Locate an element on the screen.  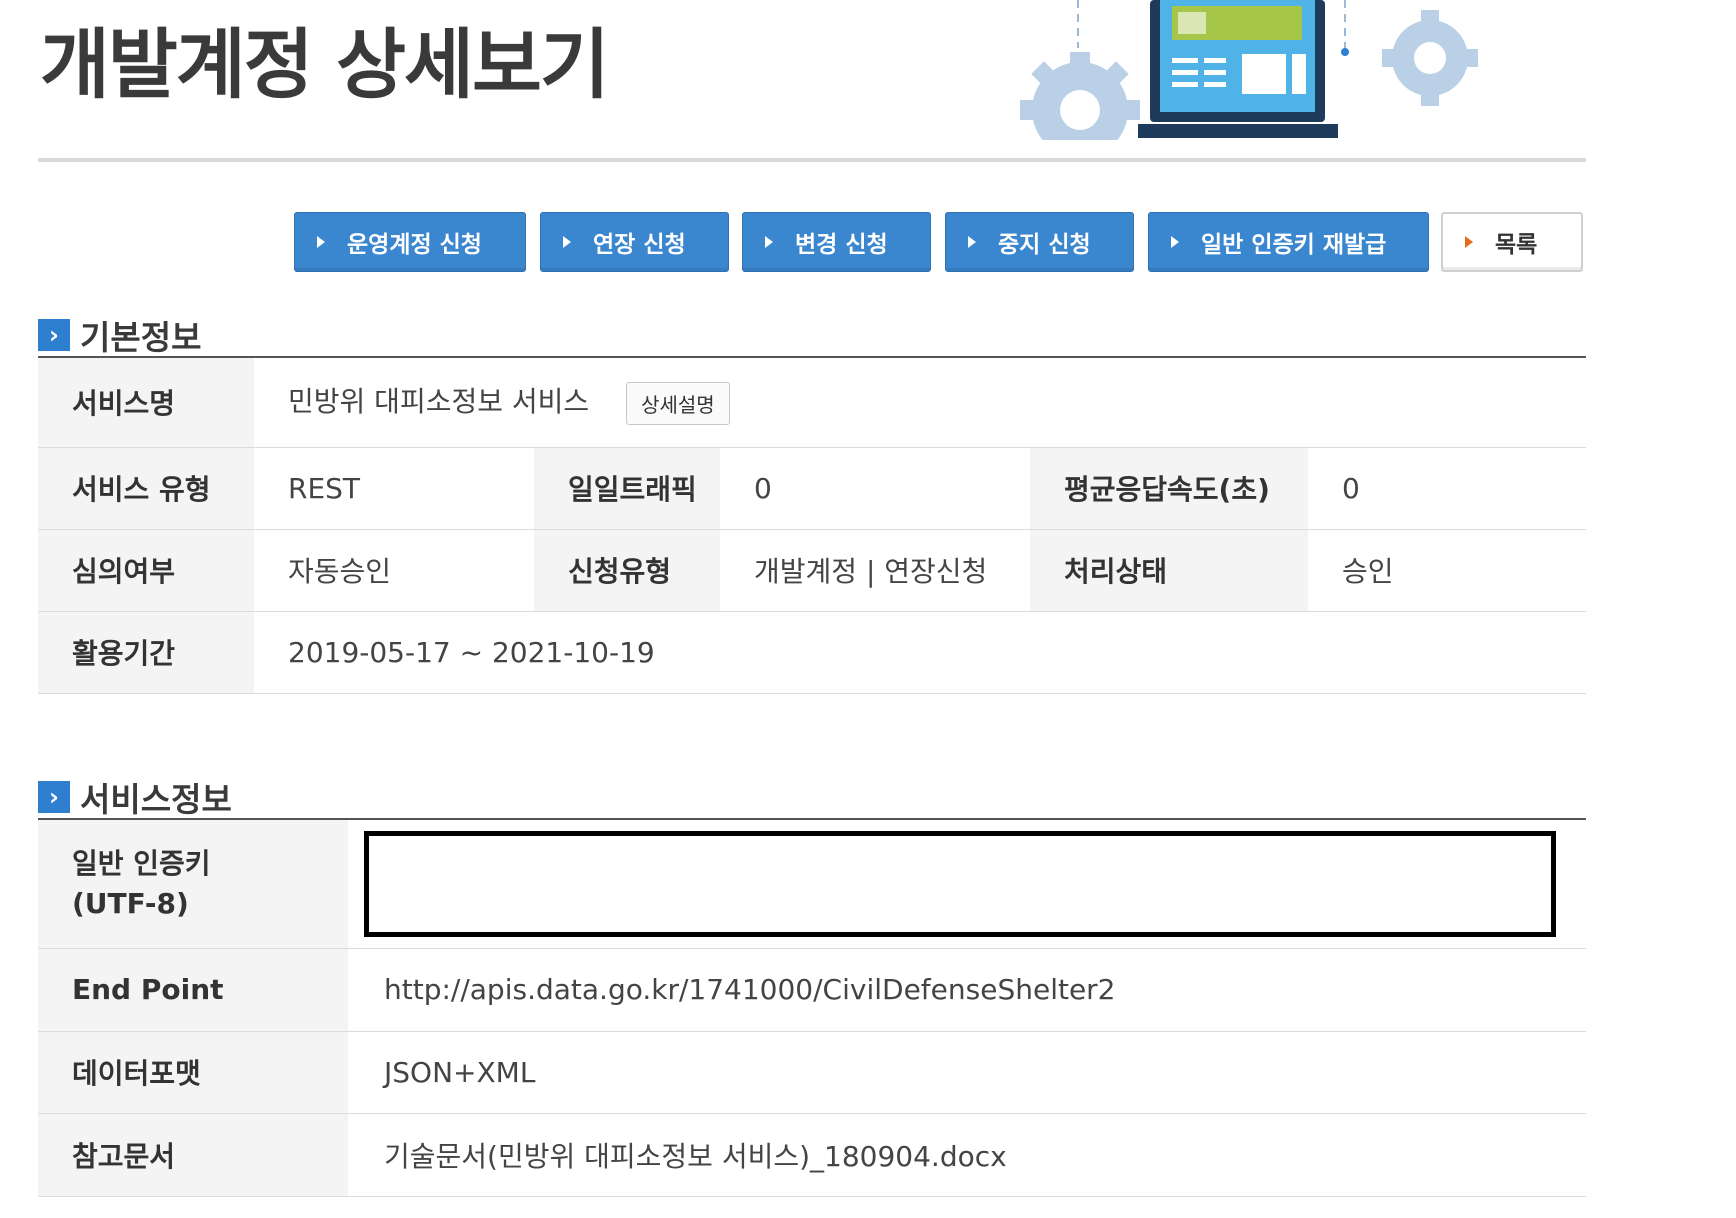
reissue-key-button: 일반 인증키 재발급 is located at coordinates (1288, 242).